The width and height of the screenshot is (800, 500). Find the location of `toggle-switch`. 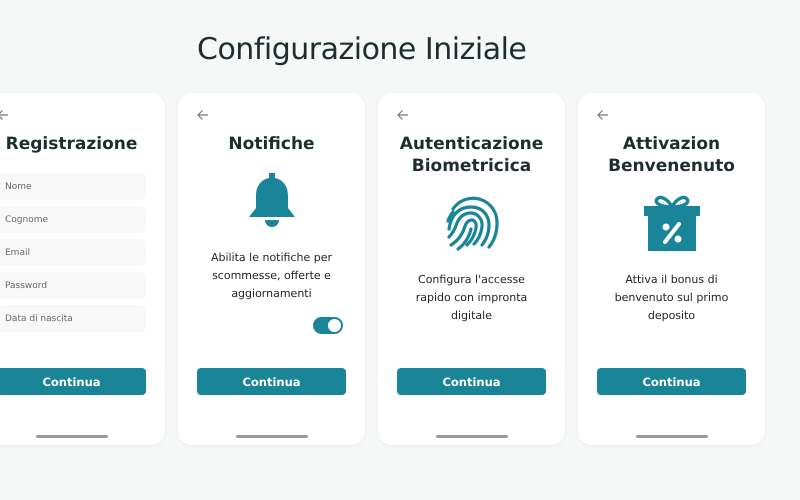

toggle-switch is located at coordinates (328, 325).